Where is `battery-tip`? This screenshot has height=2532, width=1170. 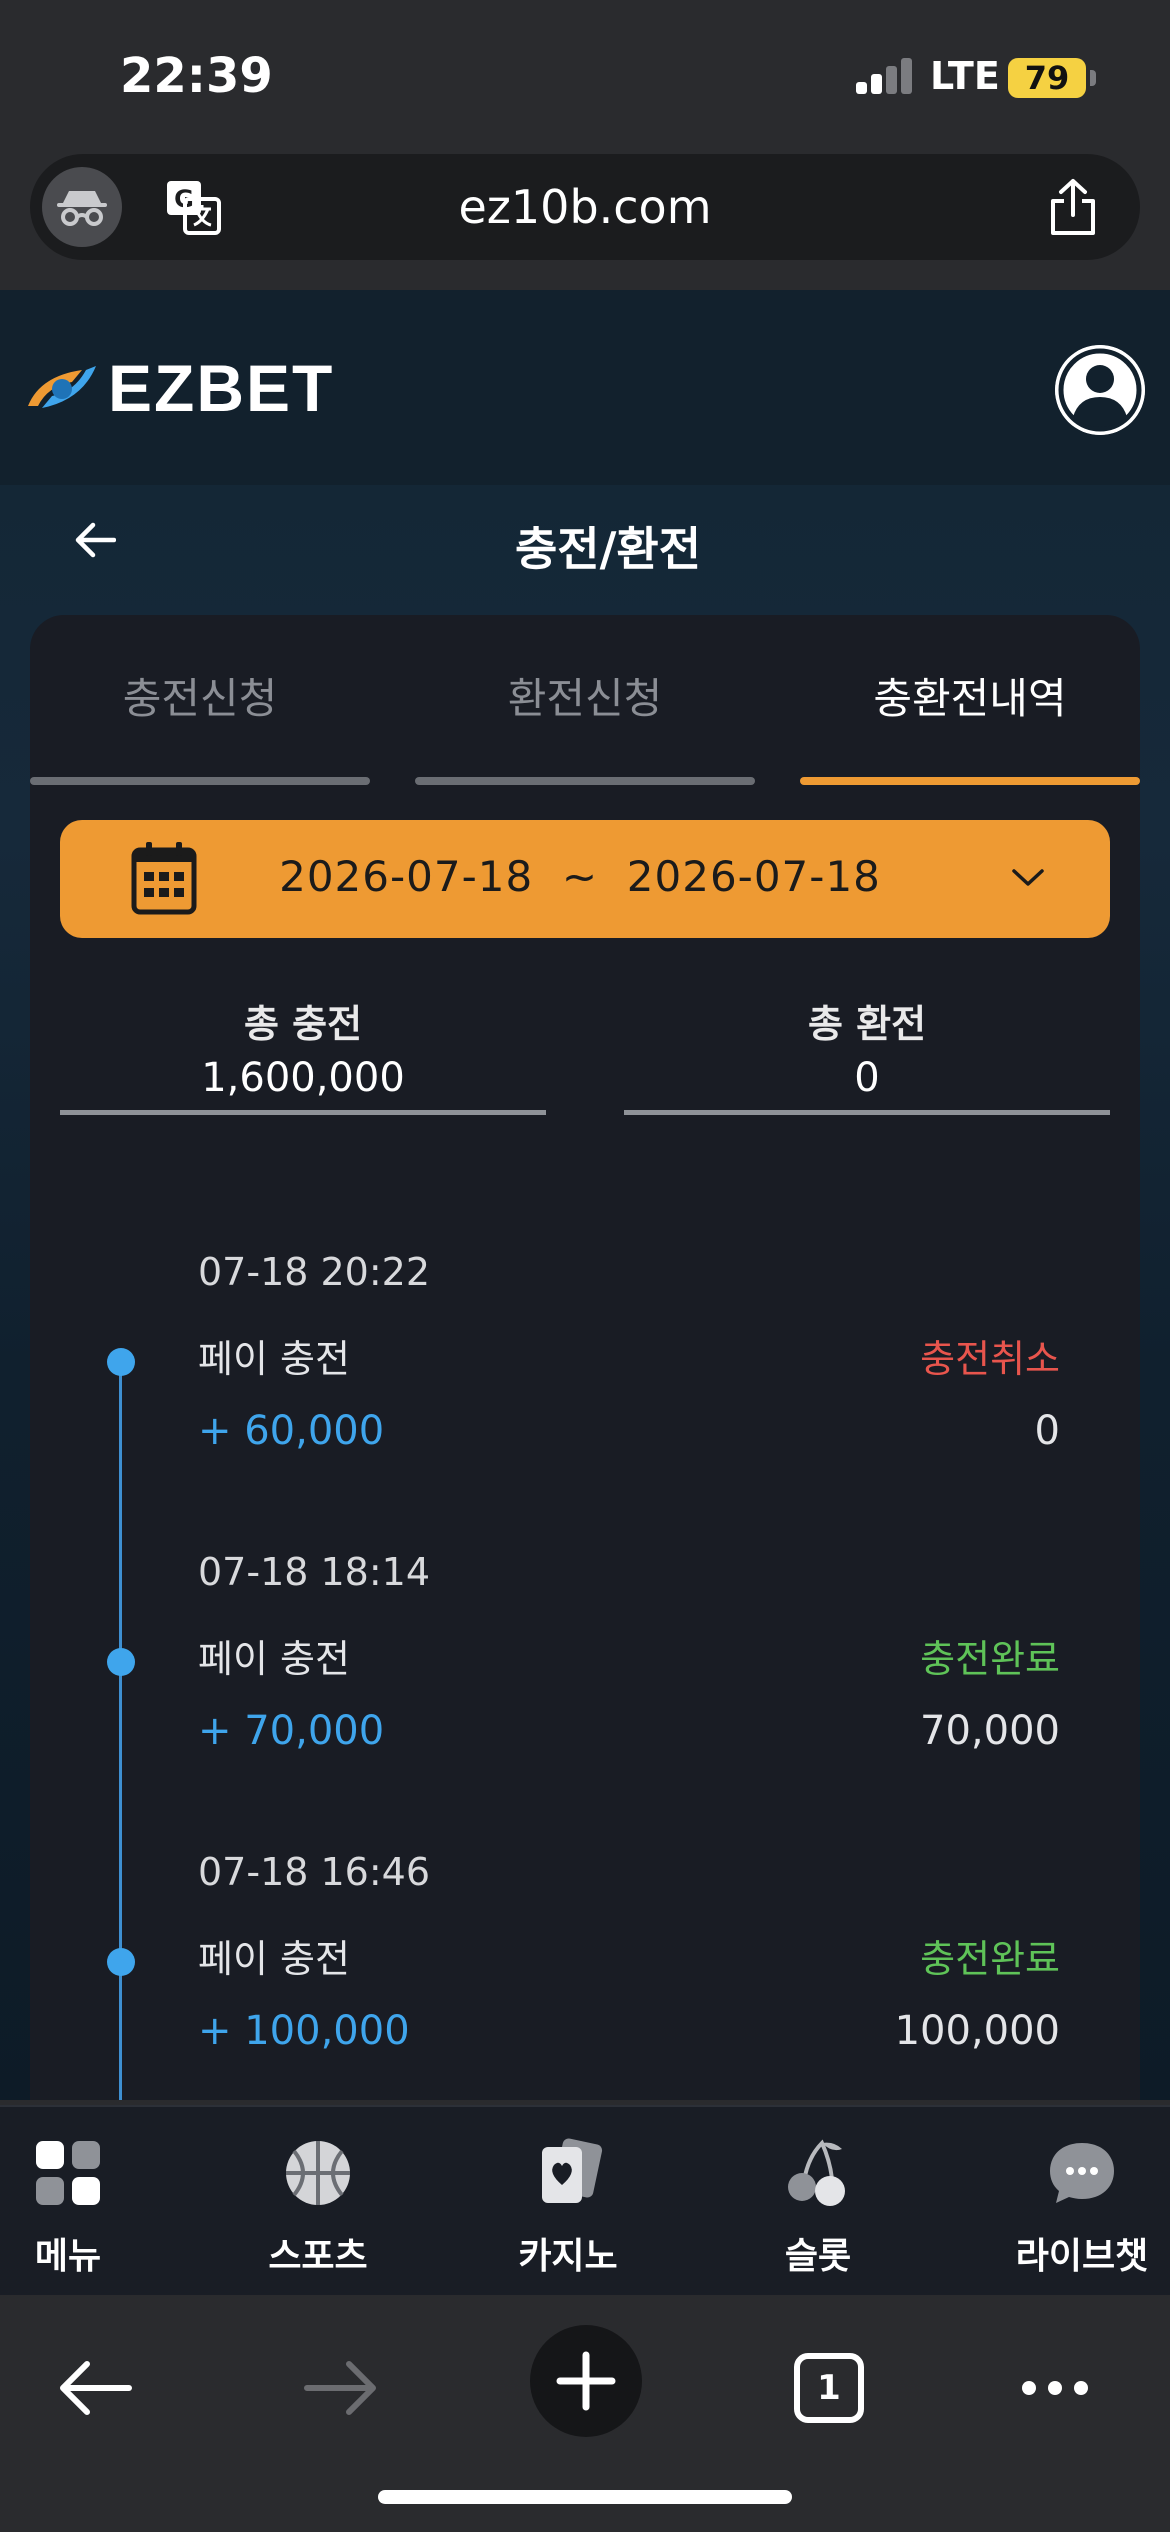
battery-tip is located at coordinates (1093, 78).